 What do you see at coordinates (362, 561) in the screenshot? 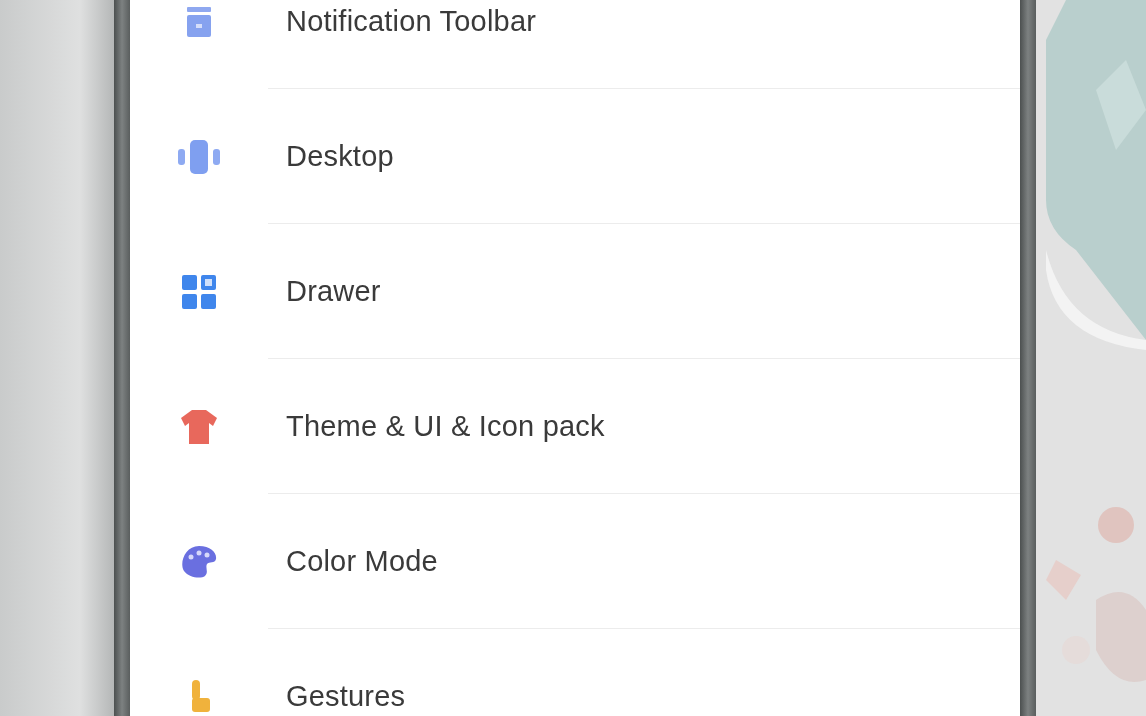
I see `settings-item: Color Mode` at bounding box center [362, 561].